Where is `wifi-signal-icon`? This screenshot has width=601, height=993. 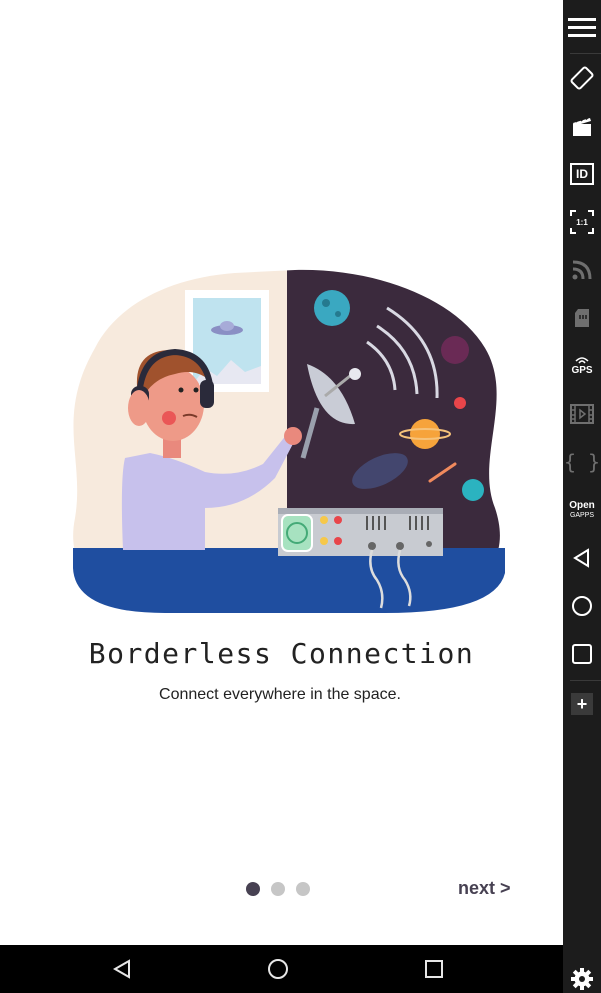 wifi-signal-icon is located at coordinates (582, 270).